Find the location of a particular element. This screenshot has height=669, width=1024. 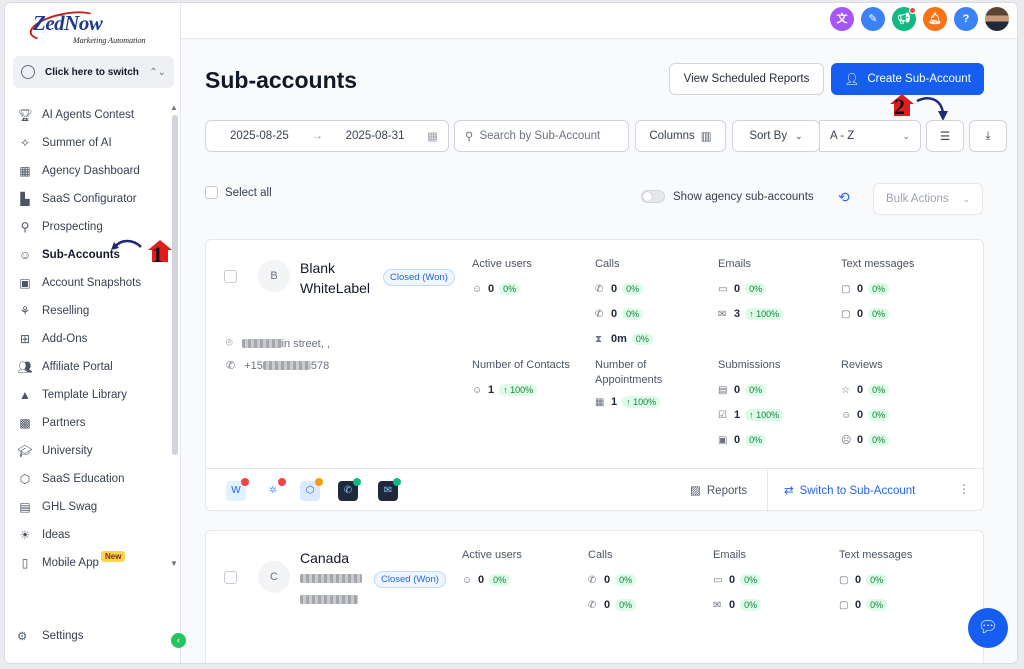

sidebar-item-reselling: ⚘ Reselling is located at coordinates (90, 311).